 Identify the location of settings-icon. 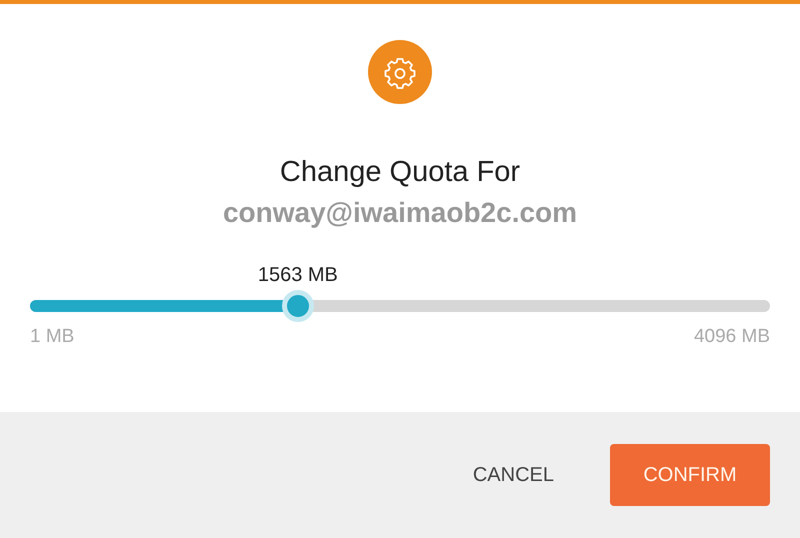
(400, 72).